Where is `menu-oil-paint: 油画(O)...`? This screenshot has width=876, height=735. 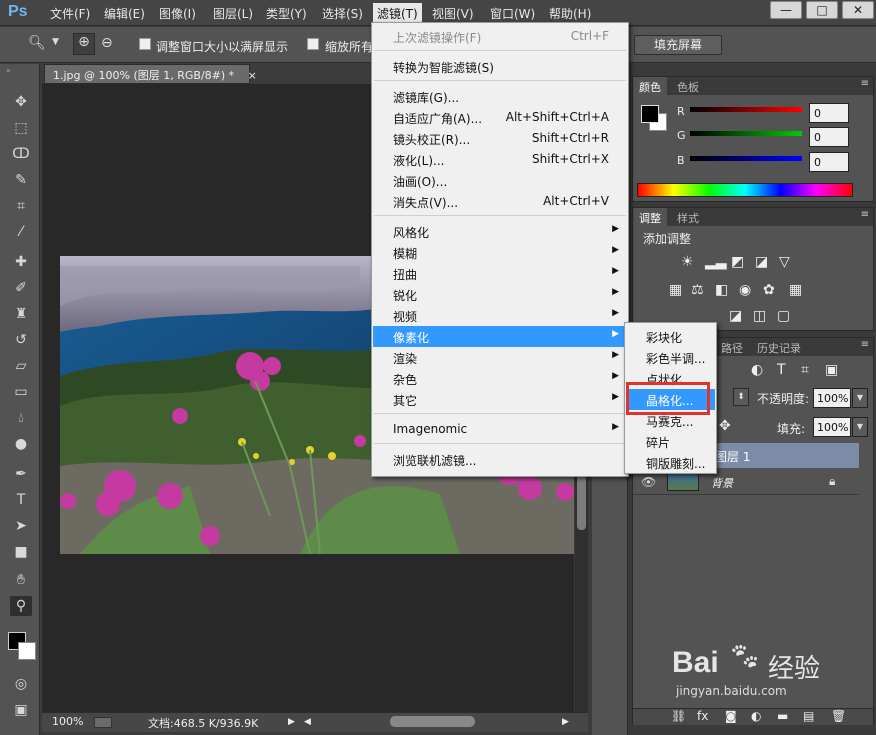
menu-oil-paint: 油画(O)... is located at coordinates (500, 180).